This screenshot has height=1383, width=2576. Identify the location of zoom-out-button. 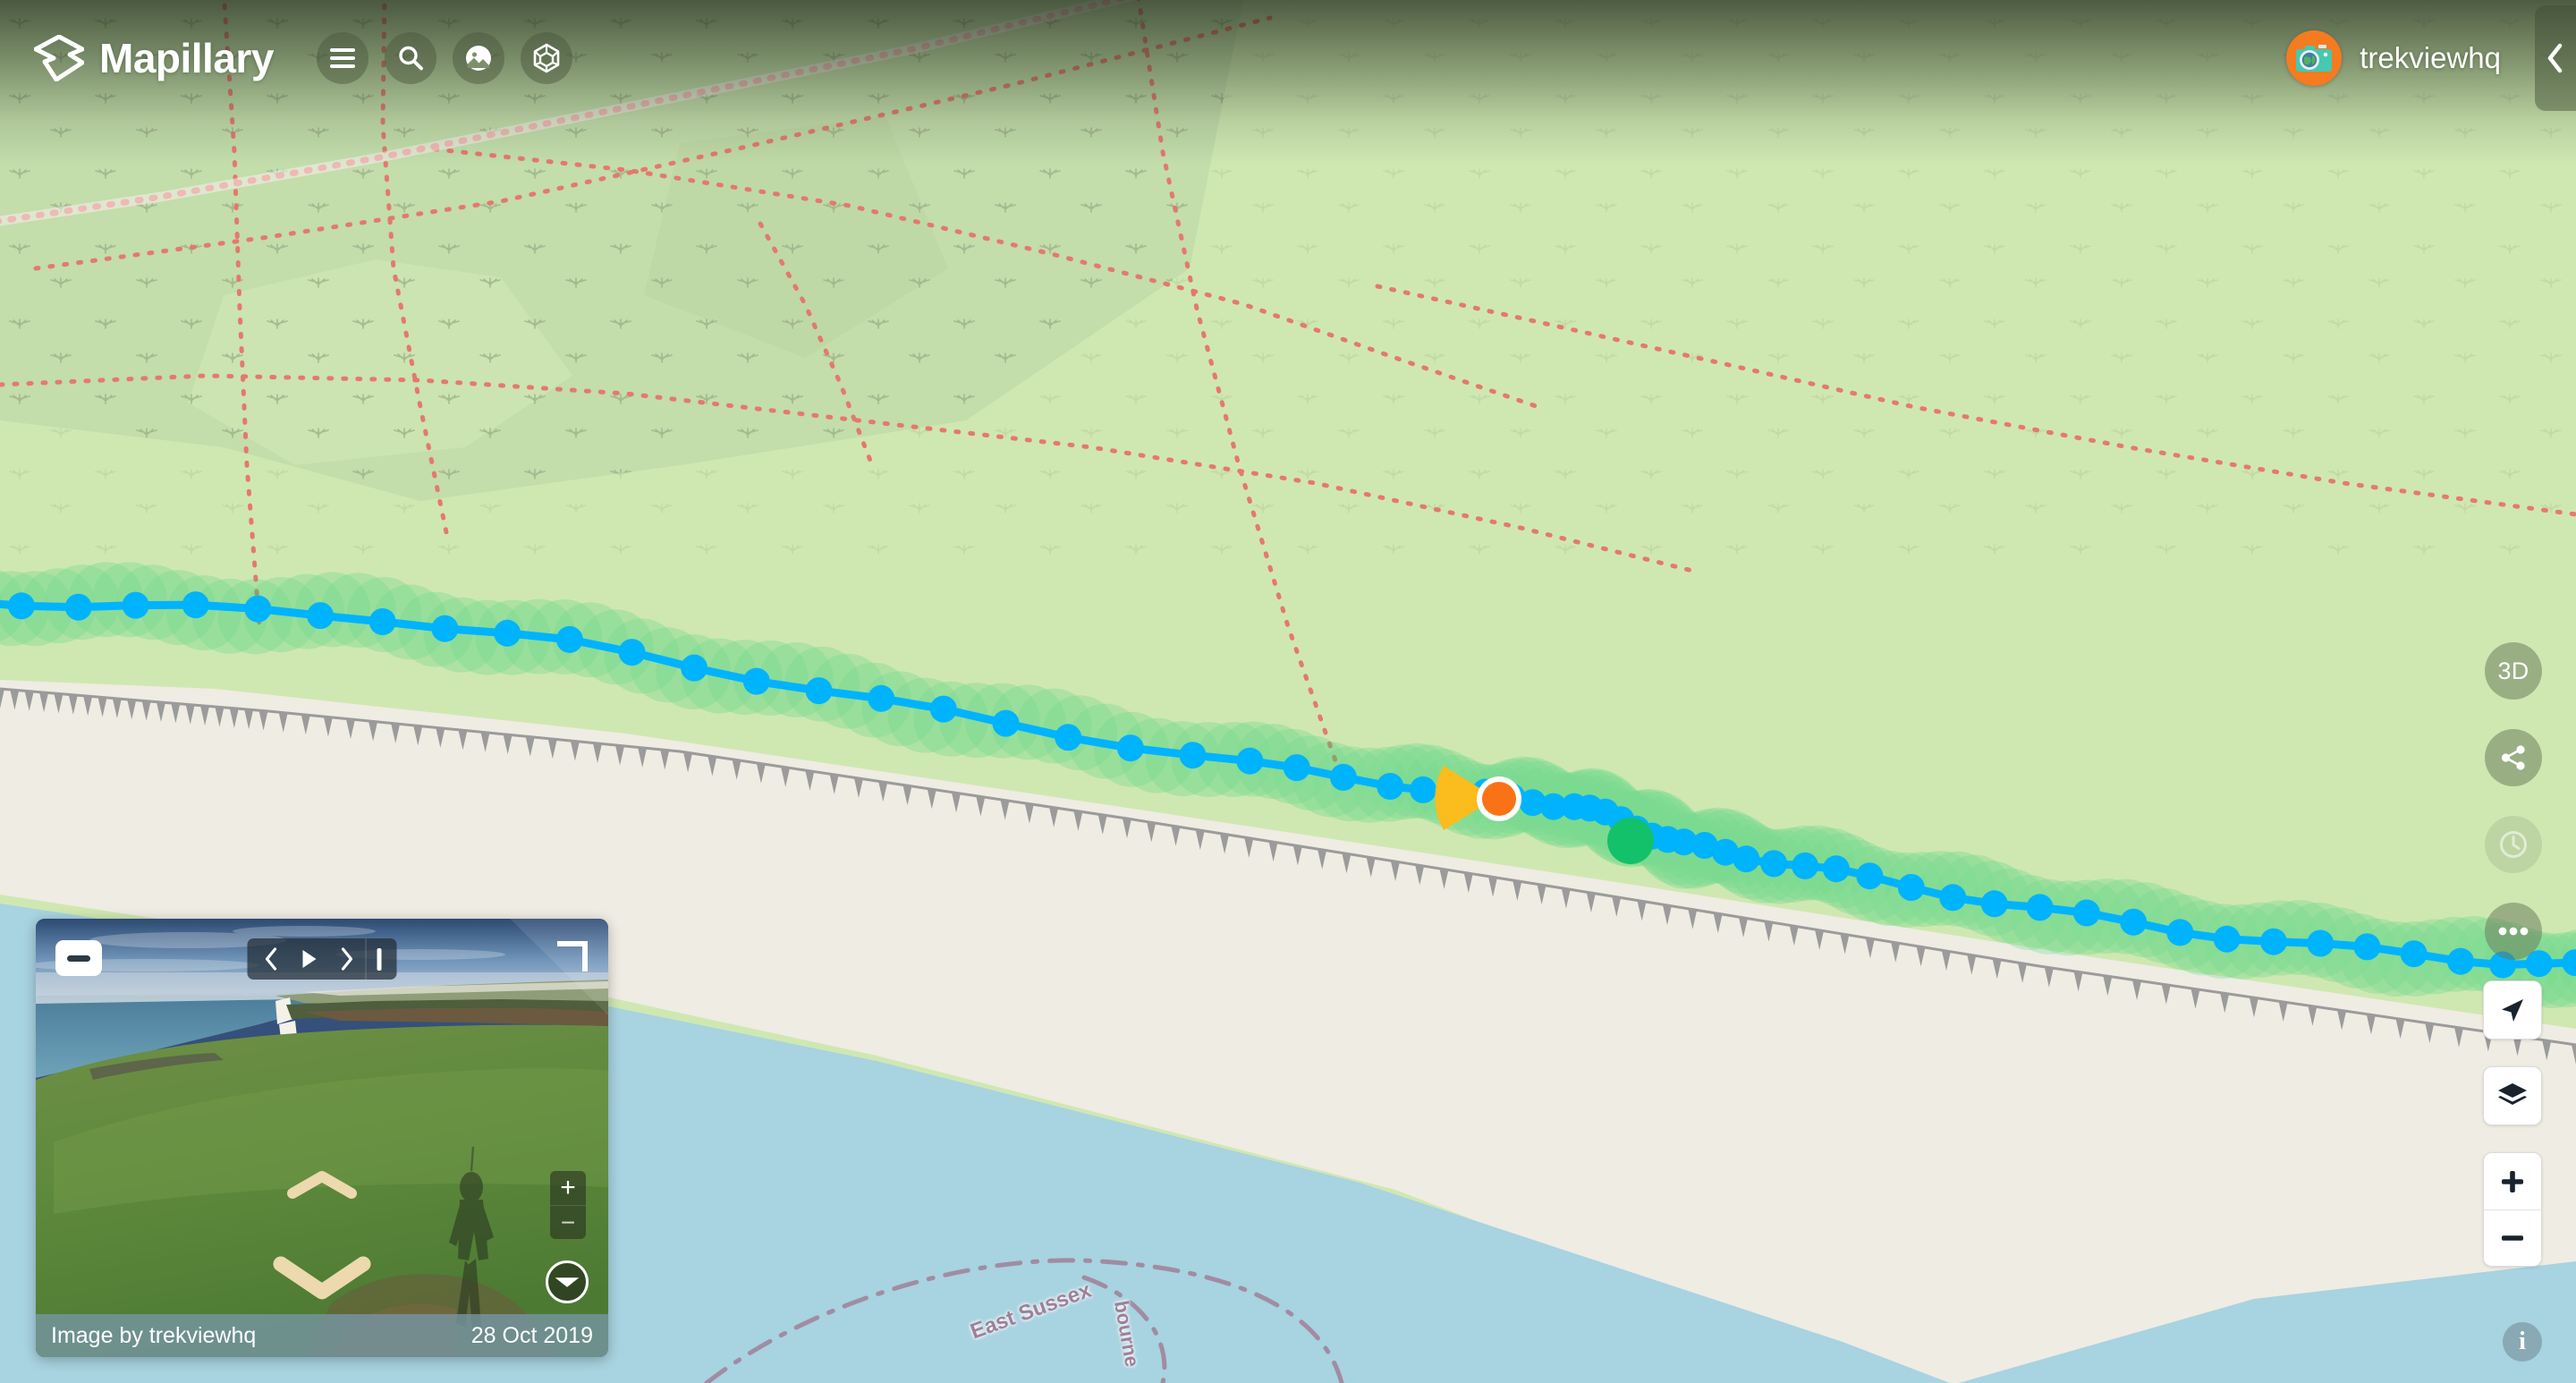
(2512, 1237).